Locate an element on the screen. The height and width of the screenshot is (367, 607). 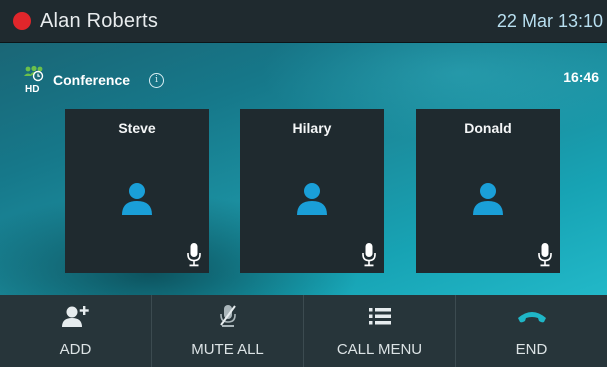
mute-all-icon is located at coordinates (227, 316).